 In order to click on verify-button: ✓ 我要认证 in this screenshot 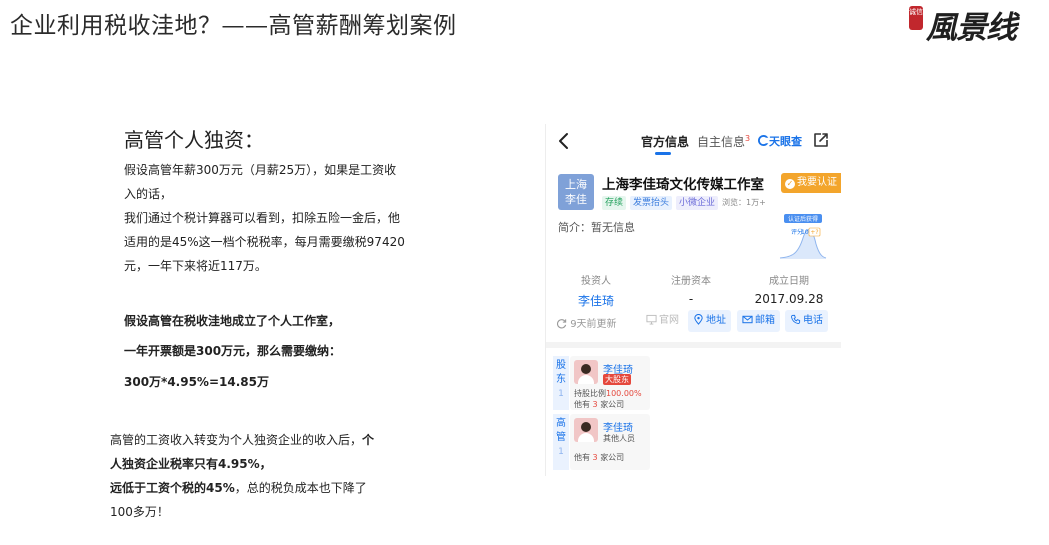, I will do `click(811, 183)`.